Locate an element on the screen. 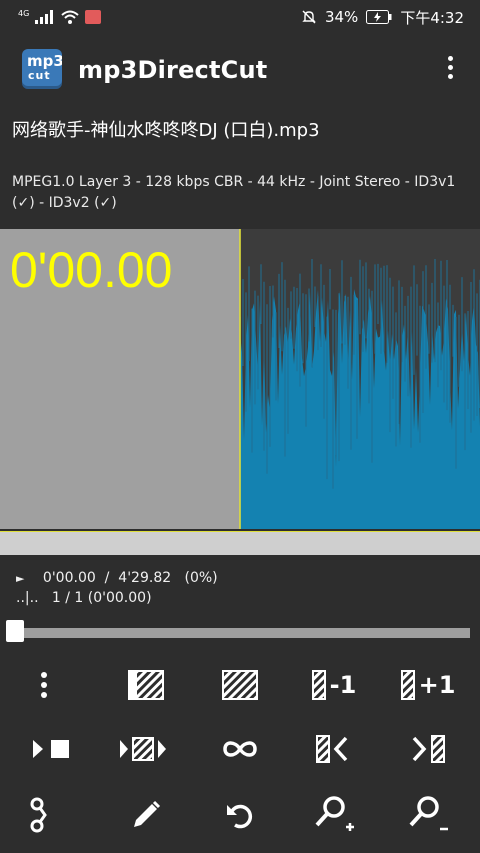 The height and width of the screenshot is (853, 480). select-all-button is located at coordinates (240, 685).